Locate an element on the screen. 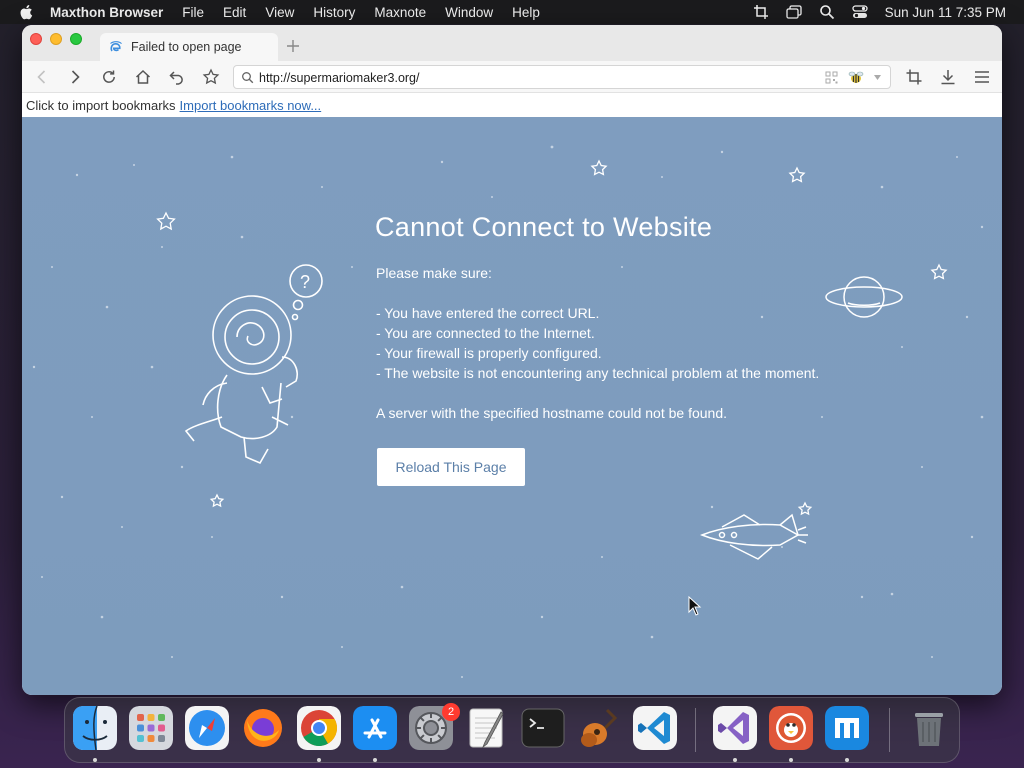 The width and height of the screenshot is (1024, 768). tab-active: Failed to open page is located at coordinates (189, 47).